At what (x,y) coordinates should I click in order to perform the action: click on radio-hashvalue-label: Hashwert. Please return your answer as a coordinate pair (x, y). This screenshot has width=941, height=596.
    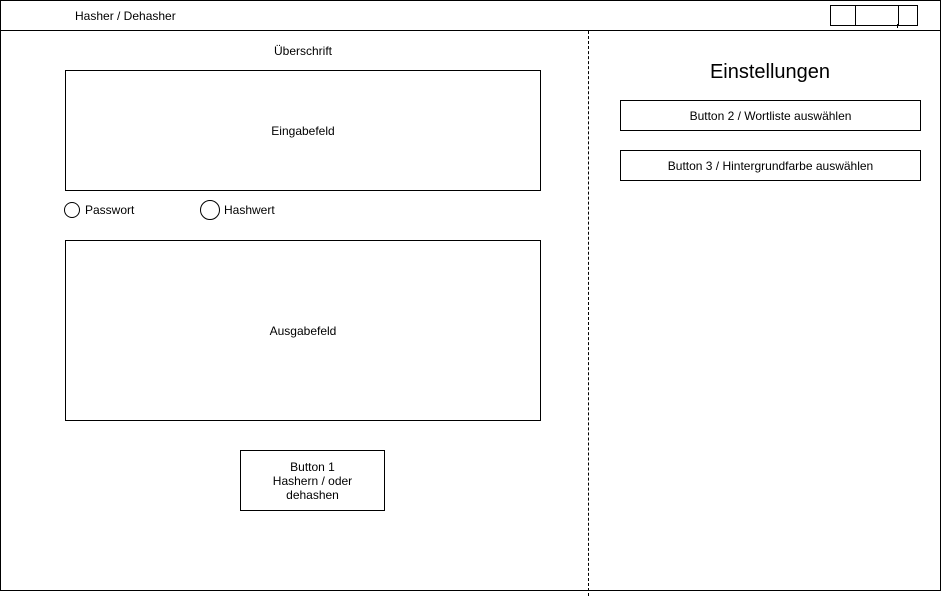
    Looking at the image, I should click on (249, 210).